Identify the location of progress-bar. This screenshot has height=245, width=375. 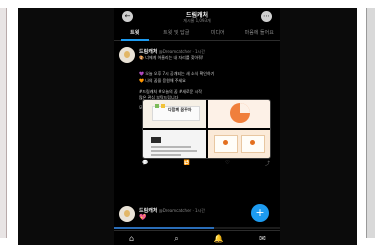
(197, 228).